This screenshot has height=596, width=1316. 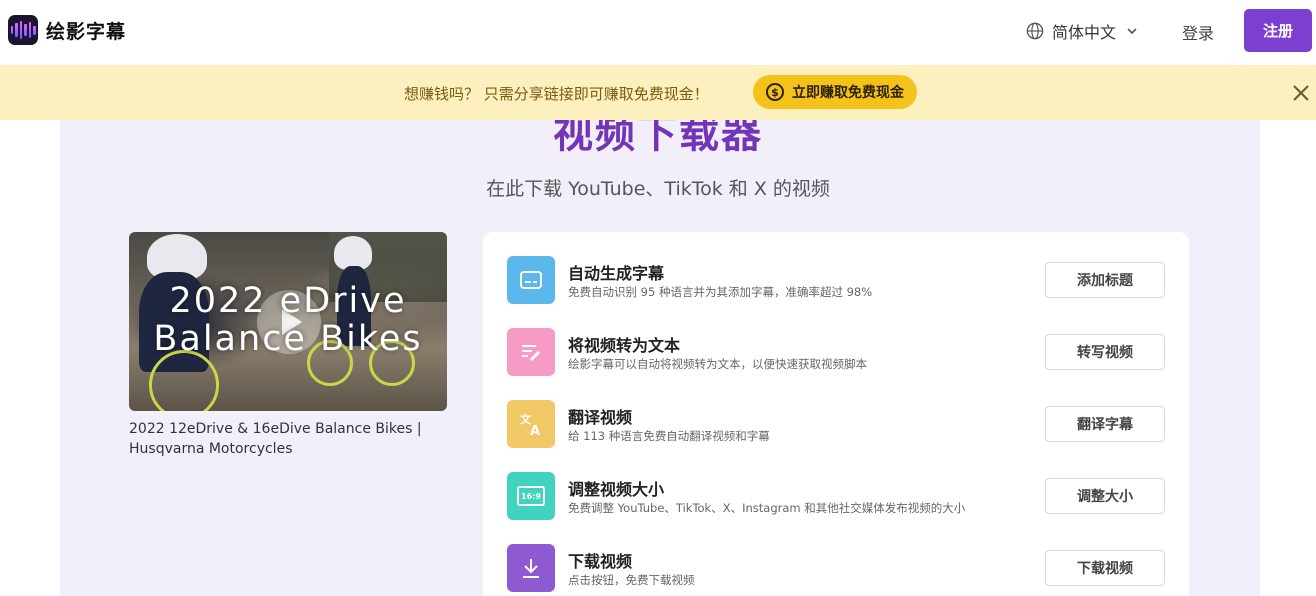 What do you see at coordinates (1132, 31) in the screenshot?
I see `chevron-down-icon` at bounding box center [1132, 31].